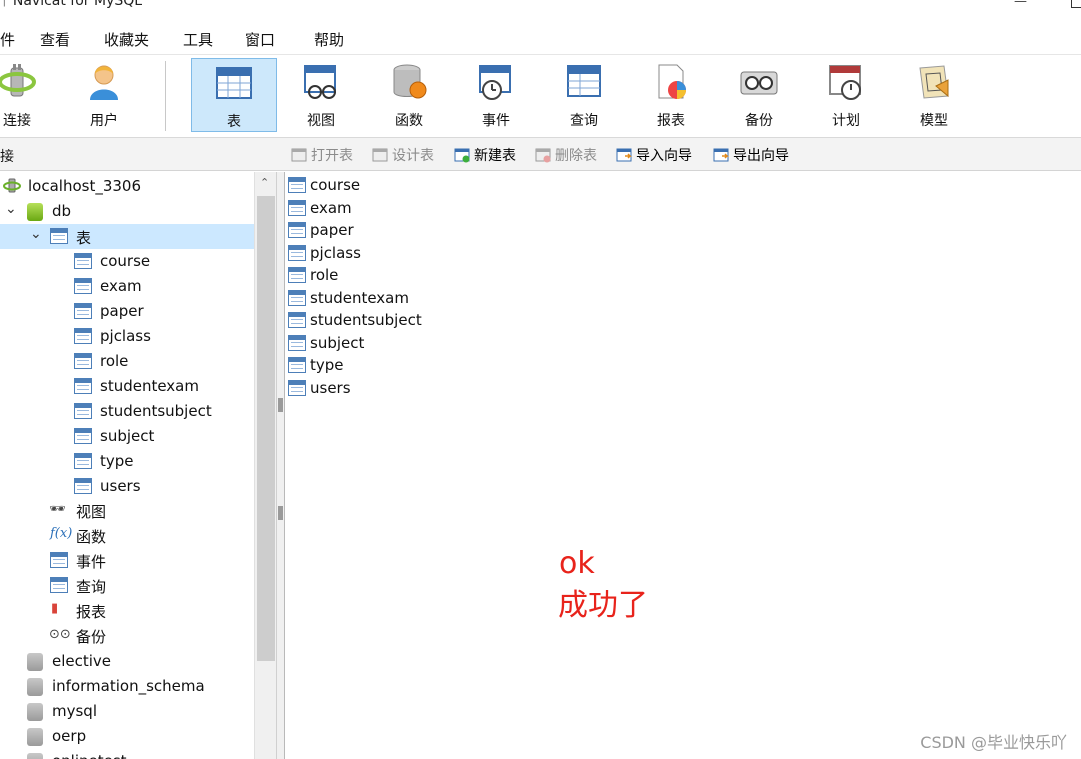  What do you see at coordinates (366, 320) in the screenshot?
I see `list-item-label: studentsubject` at bounding box center [366, 320].